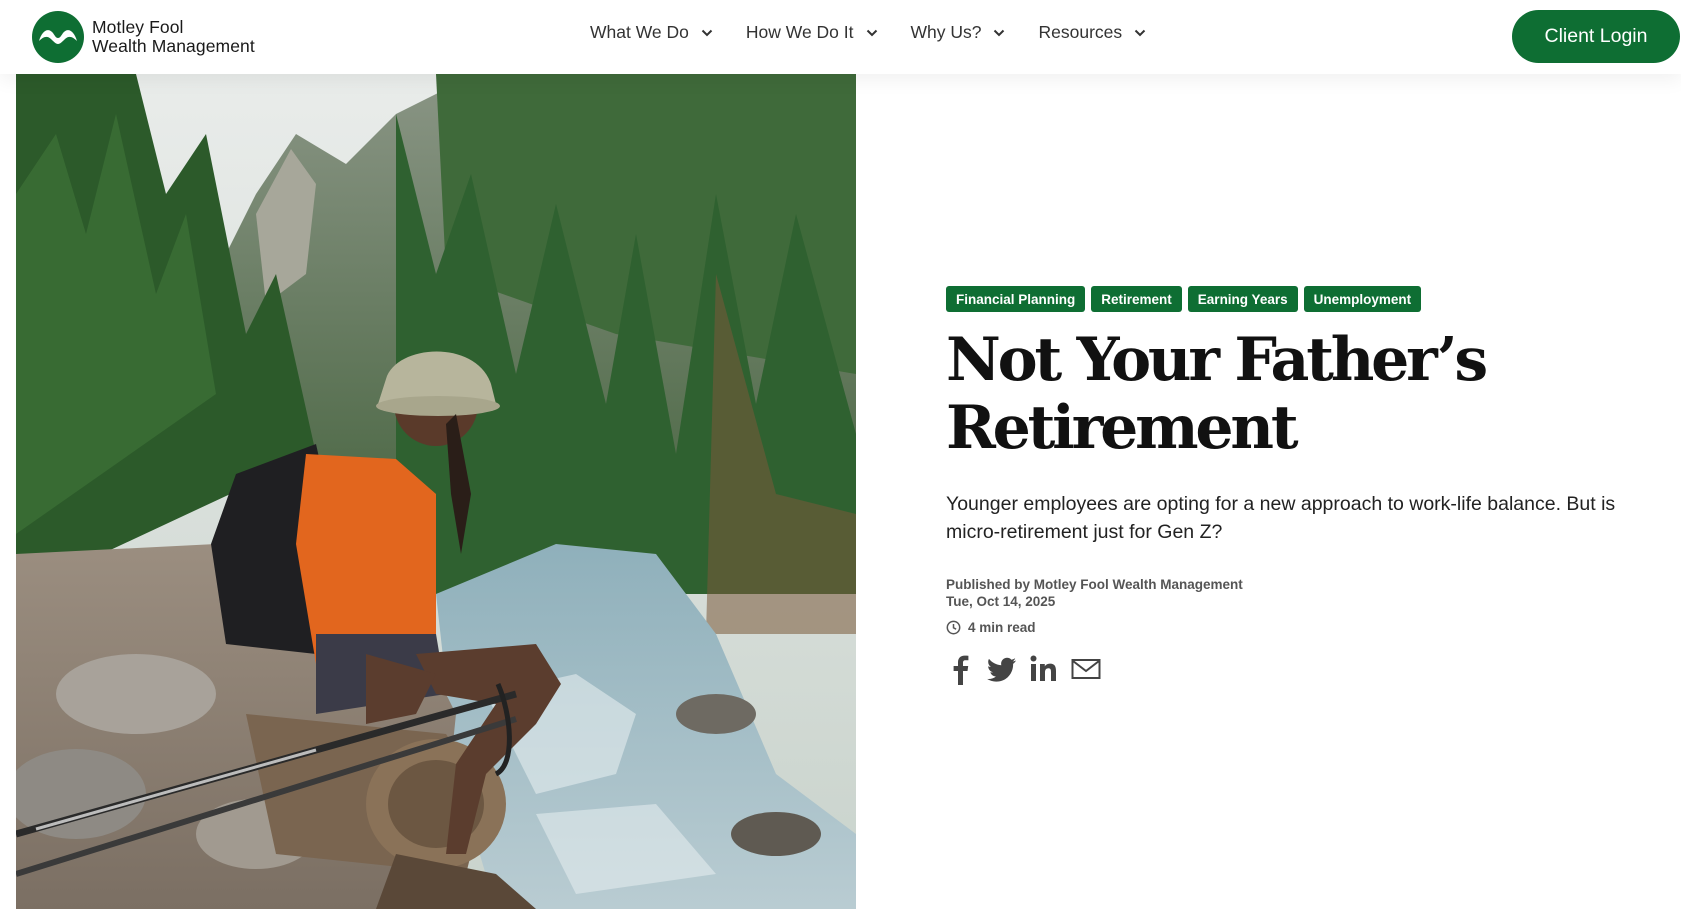 The height and width of the screenshot is (909, 1681). What do you see at coordinates (1001, 601) in the screenshot?
I see `publish-date: Tue, Oct 14, 2025` at bounding box center [1001, 601].